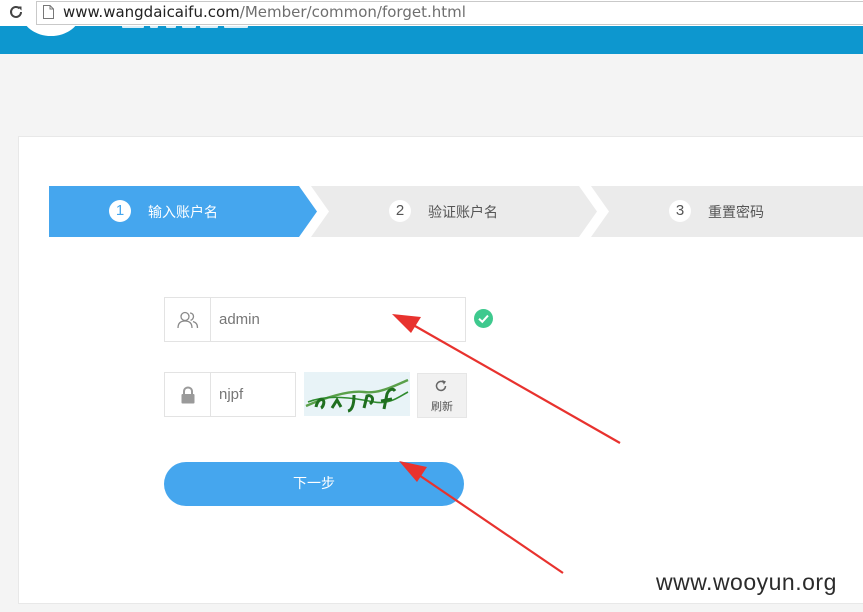 The width and height of the screenshot is (863, 612). I want to click on annotation-arrows, so click(506, 444).